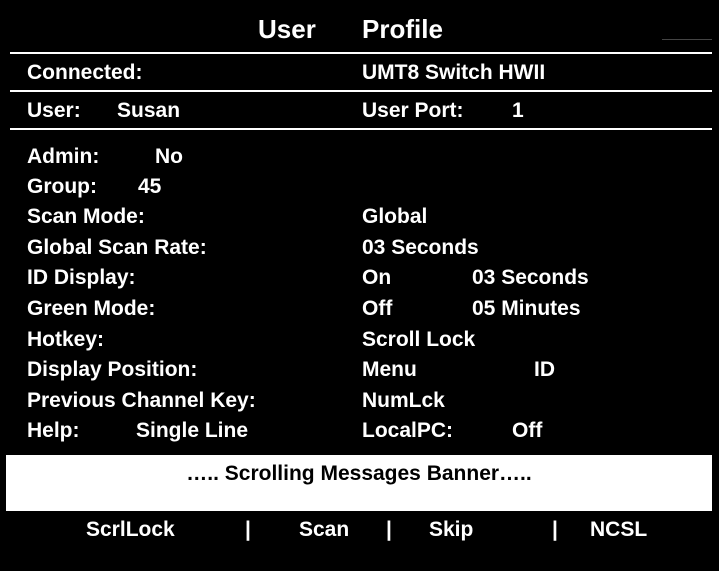  I want to click on group-value: 45, so click(150, 186).